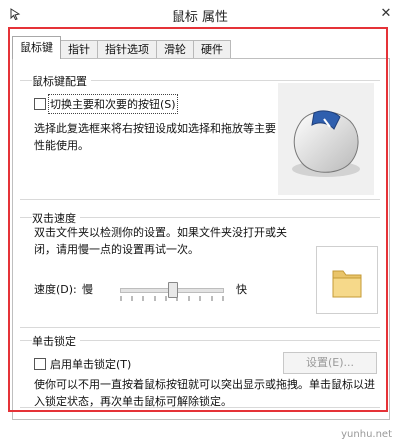  Describe the element at coordinates (56, 341) in the screenshot. I see `click-lock-title: 单击锁定` at that location.